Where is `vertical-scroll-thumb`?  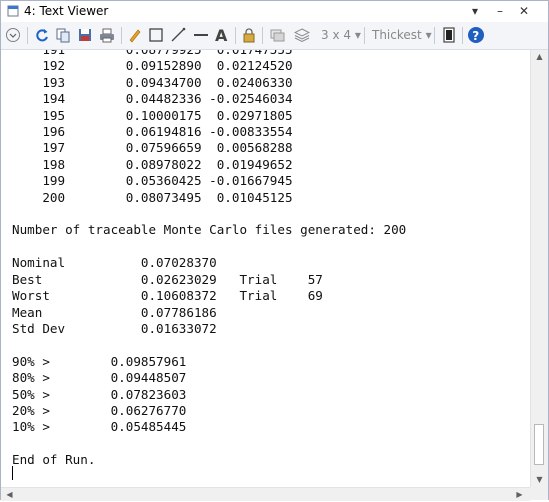 vertical-scroll-thumb is located at coordinates (539, 444).